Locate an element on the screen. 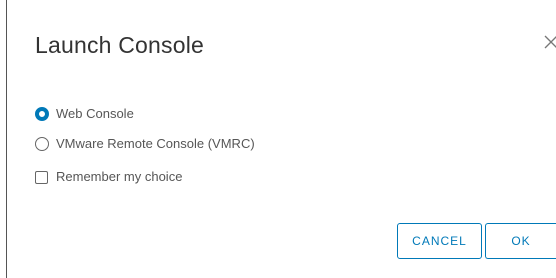 Image resolution: width=556 pixels, height=278 pixels. close-icon-glyph is located at coordinates (550, 42).